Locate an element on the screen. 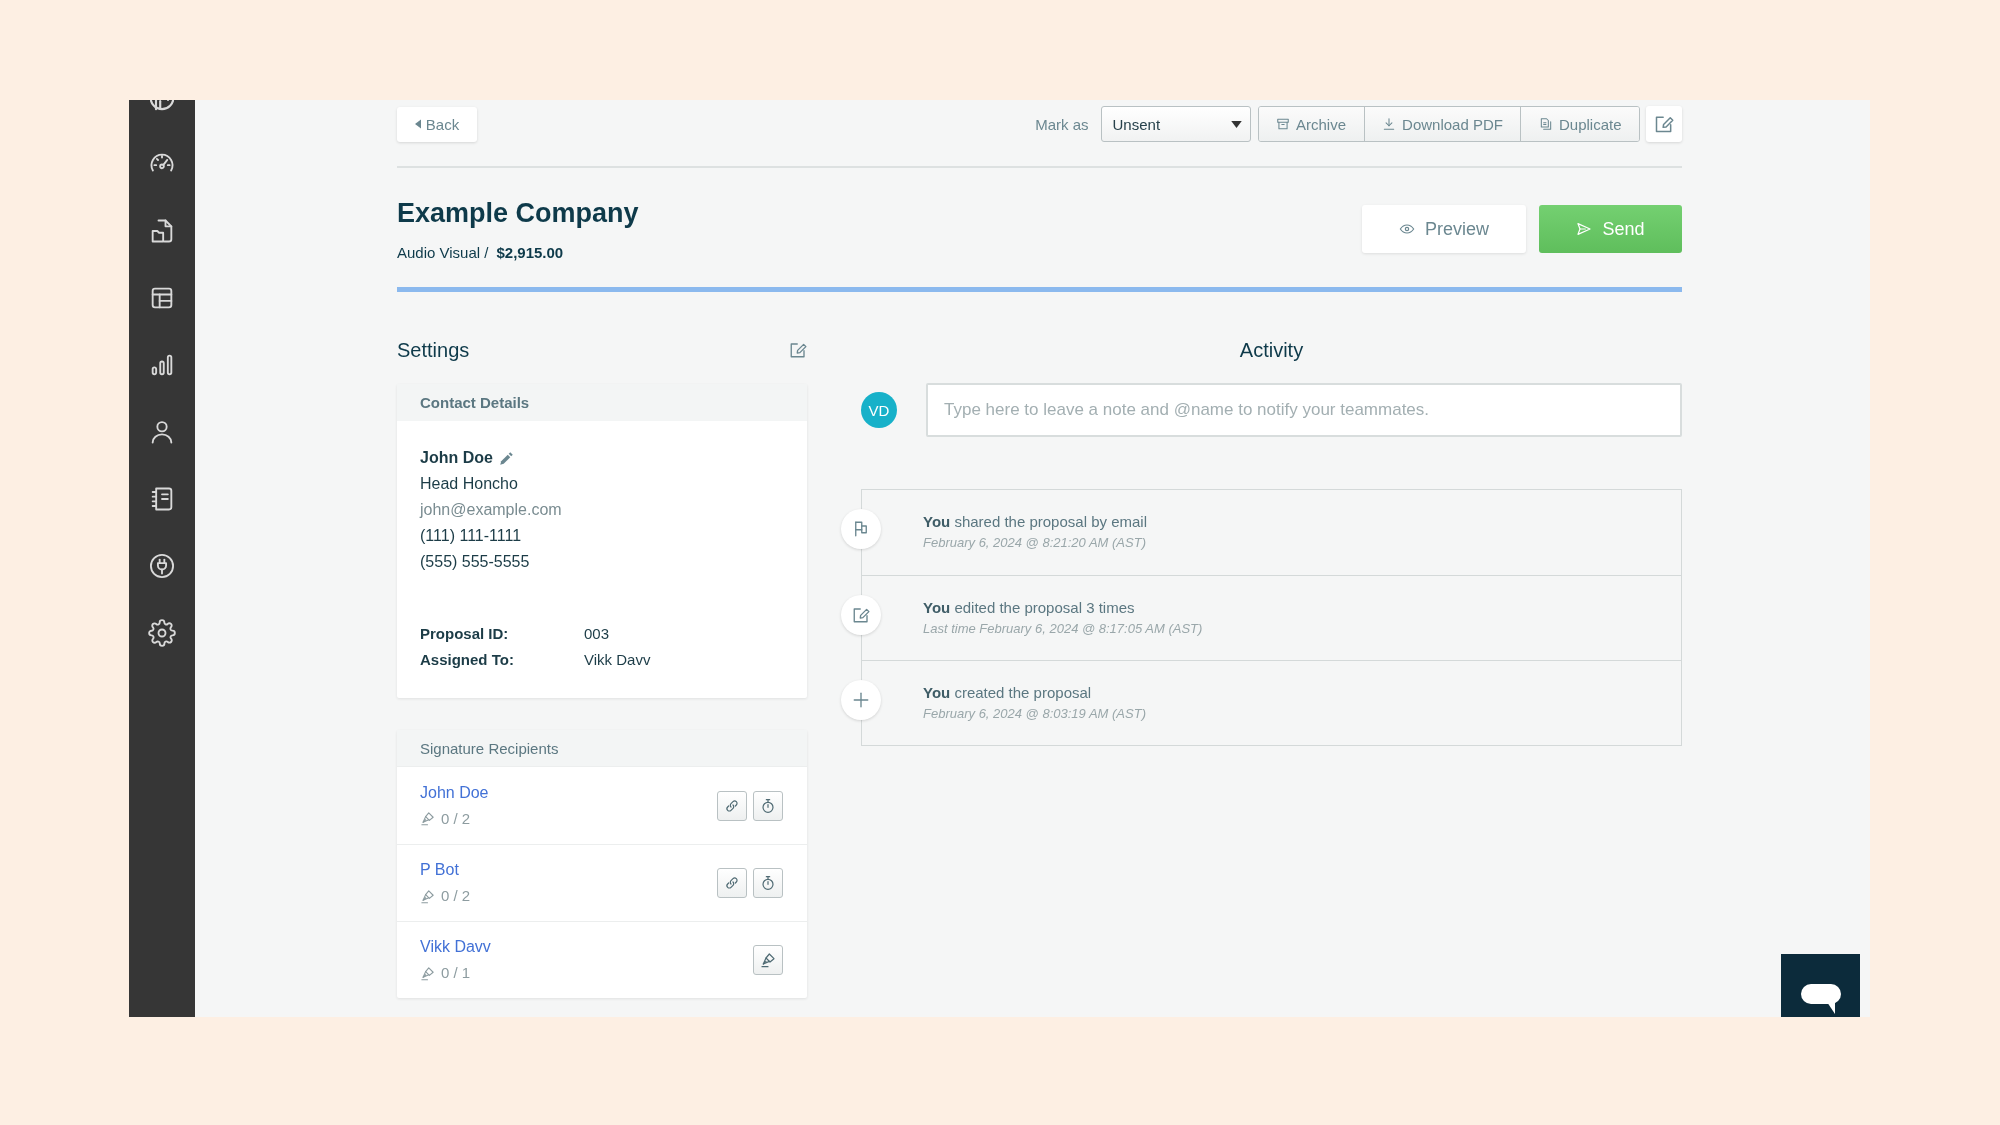  sign-button is located at coordinates (768, 960).